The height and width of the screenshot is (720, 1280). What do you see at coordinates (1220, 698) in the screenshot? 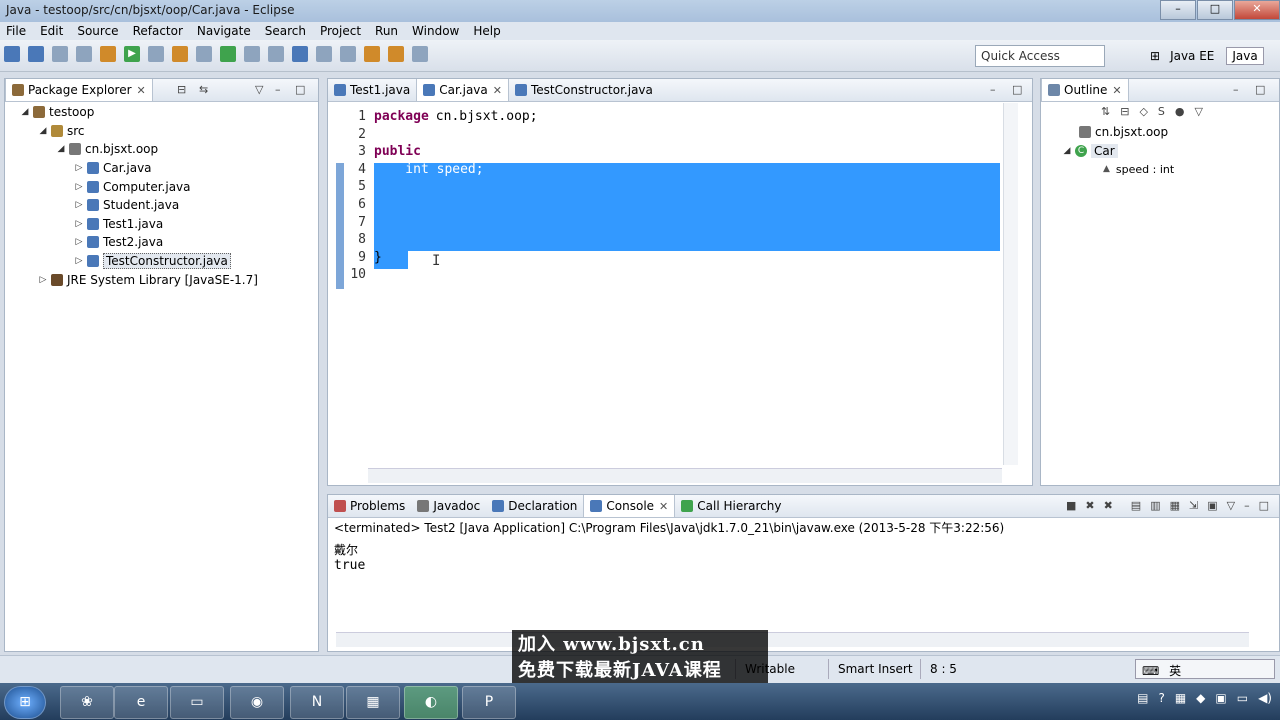
I see `tray-icon: ▣` at bounding box center [1220, 698].